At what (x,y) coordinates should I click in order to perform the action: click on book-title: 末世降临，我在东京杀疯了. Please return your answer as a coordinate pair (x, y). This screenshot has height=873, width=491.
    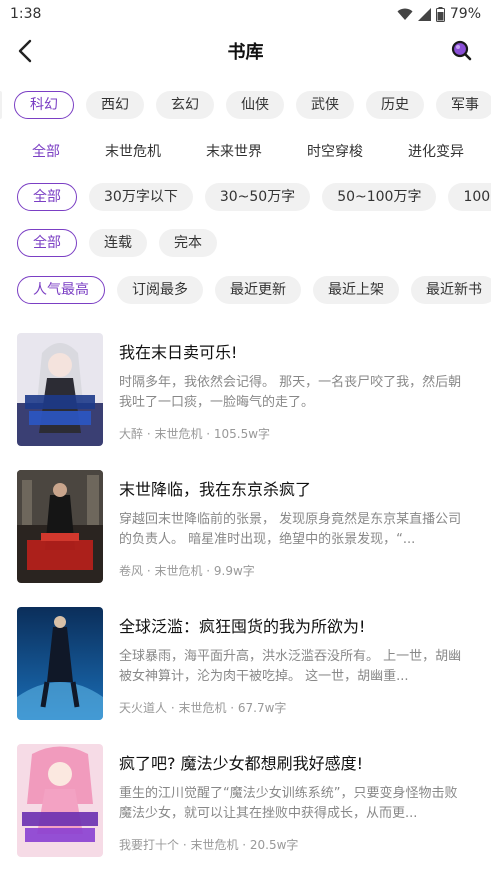
    Looking at the image, I should click on (215, 489).